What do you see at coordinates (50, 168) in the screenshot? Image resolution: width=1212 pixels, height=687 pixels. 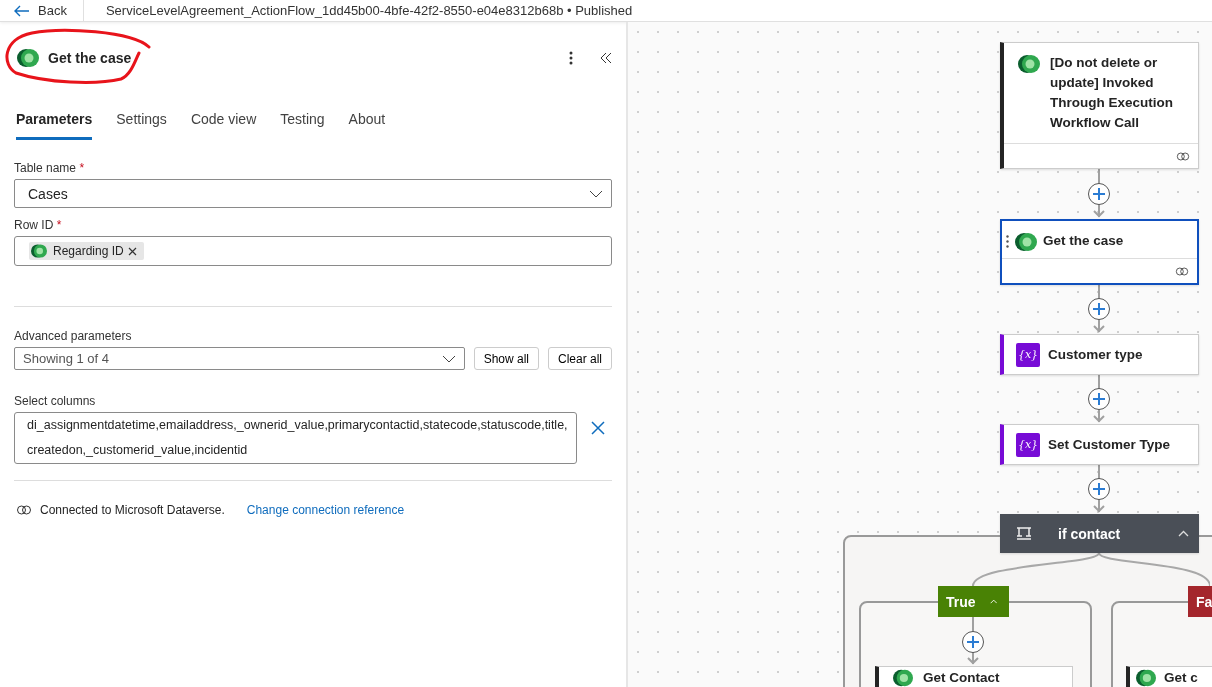 I see `field-label: Table name *` at bounding box center [50, 168].